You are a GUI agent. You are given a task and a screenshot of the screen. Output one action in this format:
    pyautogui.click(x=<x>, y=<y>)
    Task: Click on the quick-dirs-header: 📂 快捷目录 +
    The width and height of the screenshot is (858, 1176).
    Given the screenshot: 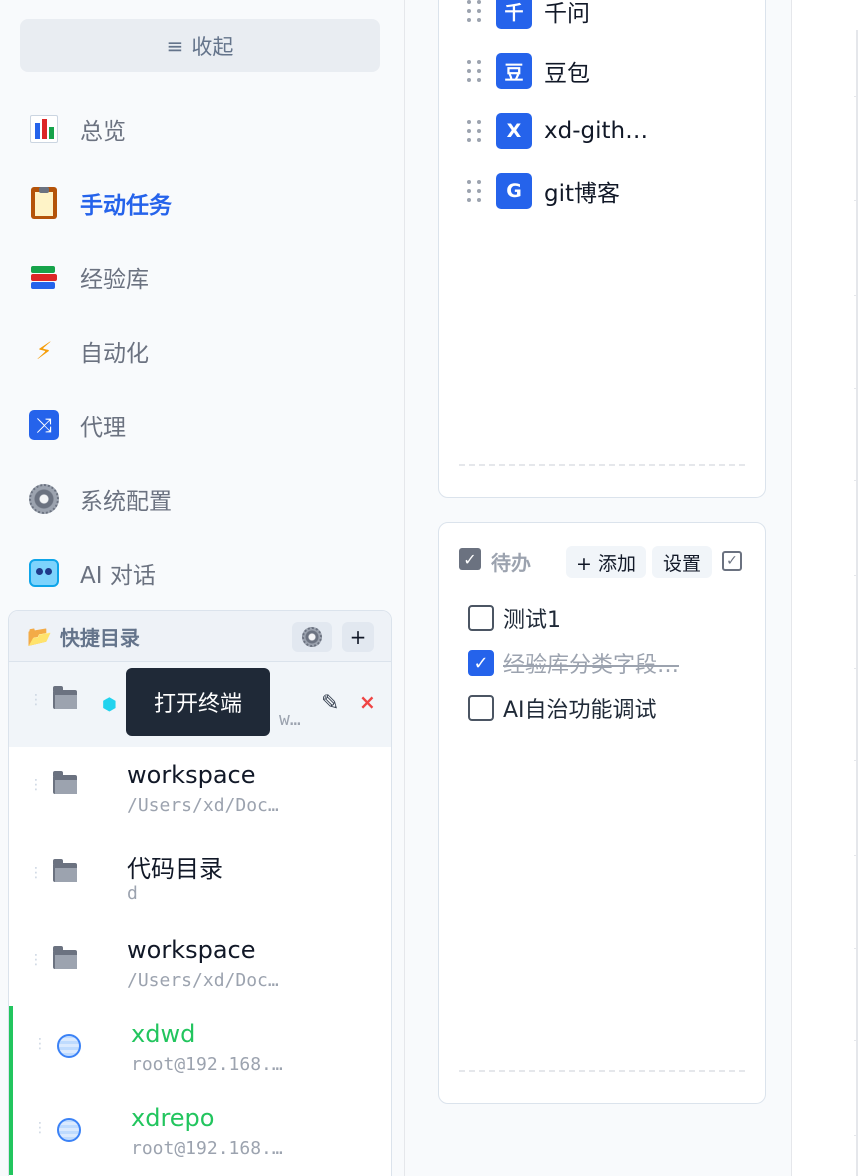 What is the action you would take?
    pyautogui.click(x=200, y=636)
    